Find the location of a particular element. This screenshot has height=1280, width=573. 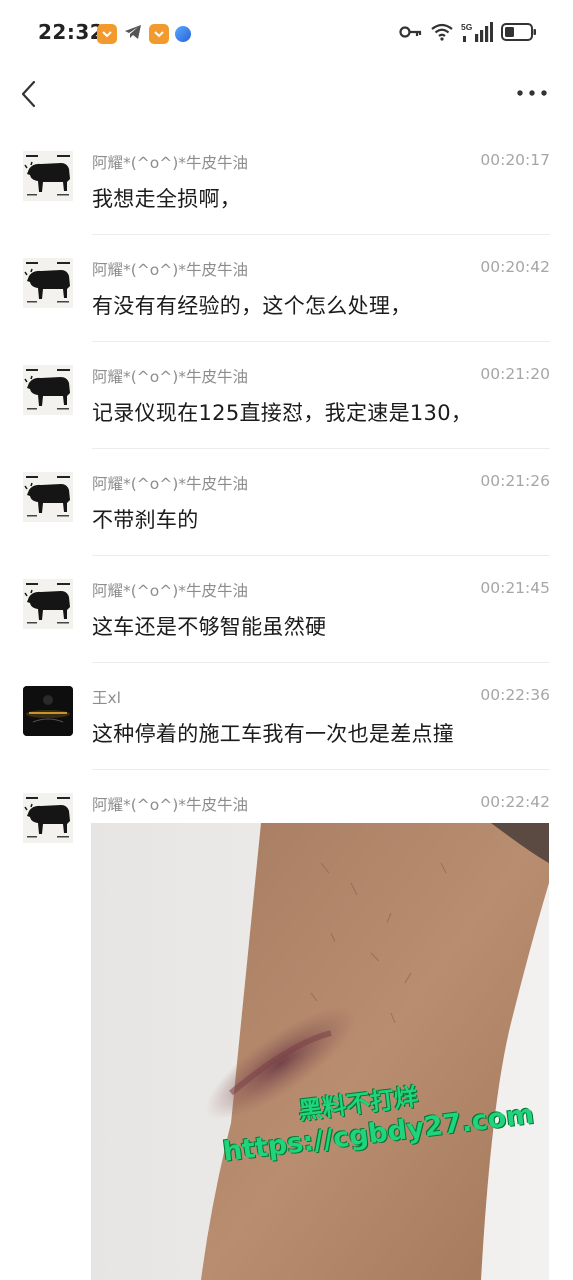

message-time: 00:20:17 is located at coordinates (515, 160).